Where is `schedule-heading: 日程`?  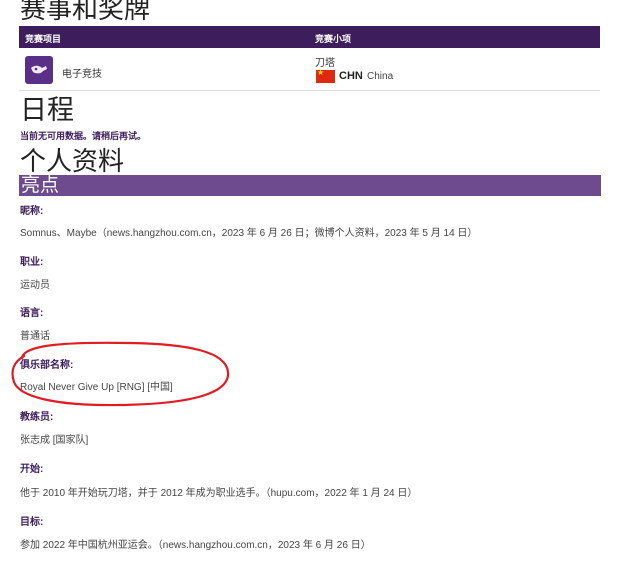
schedule-heading: 日程 is located at coordinates (47, 110).